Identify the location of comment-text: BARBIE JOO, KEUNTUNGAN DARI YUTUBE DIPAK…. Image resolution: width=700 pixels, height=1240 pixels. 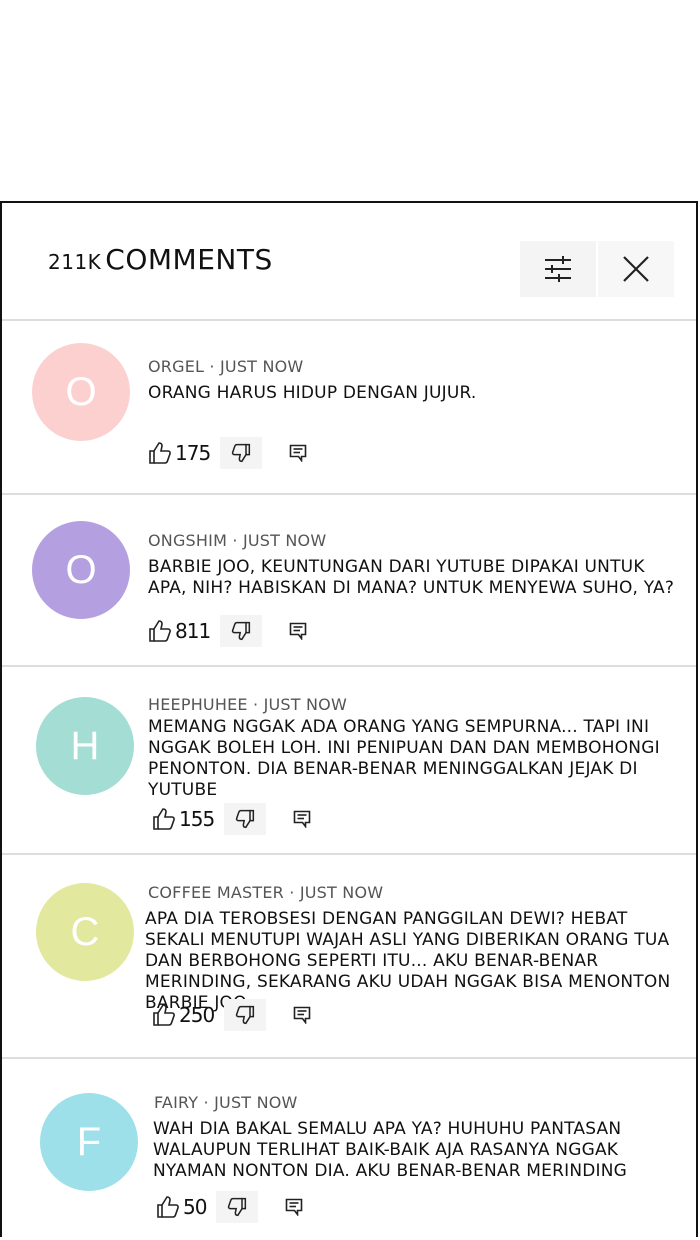
(411, 577).